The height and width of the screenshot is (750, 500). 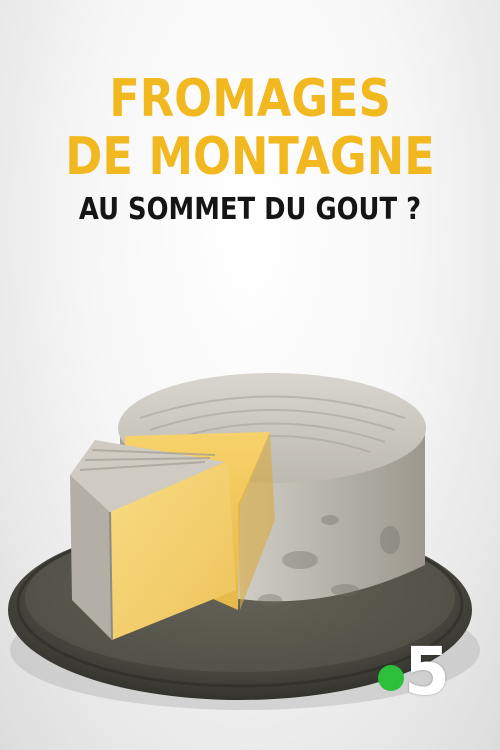 I want to click on channel-number: 5, so click(x=427, y=671).